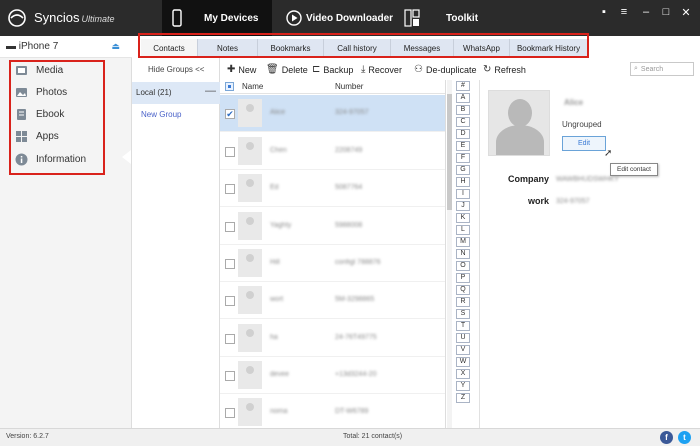 The width and height of the screenshot is (700, 446). What do you see at coordinates (272, 69) in the screenshot?
I see `trash-icon: 🗑` at bounding box center [272, 69].